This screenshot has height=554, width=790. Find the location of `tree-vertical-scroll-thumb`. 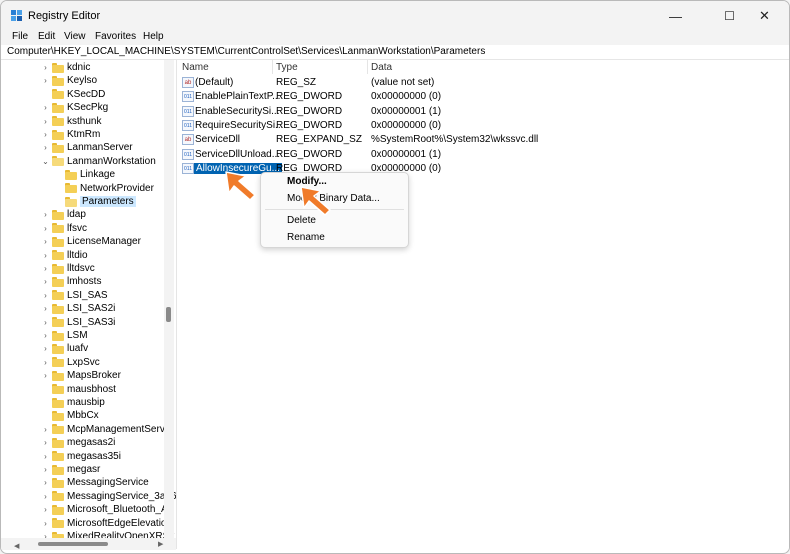

tree-vertical-scroll-thumb is located at coordinates (168, 314).